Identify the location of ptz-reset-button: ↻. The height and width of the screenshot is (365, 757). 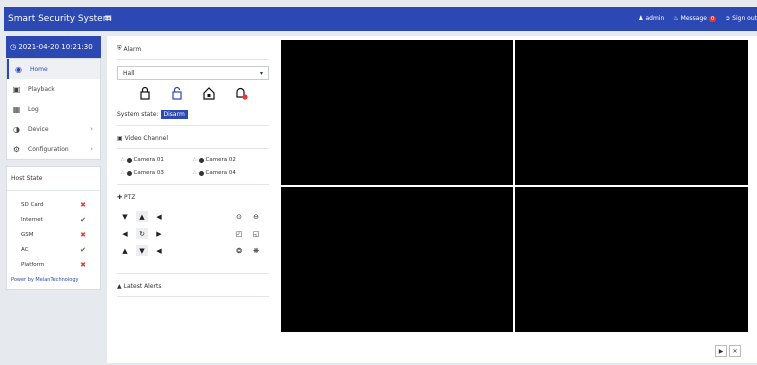
(142, 233).